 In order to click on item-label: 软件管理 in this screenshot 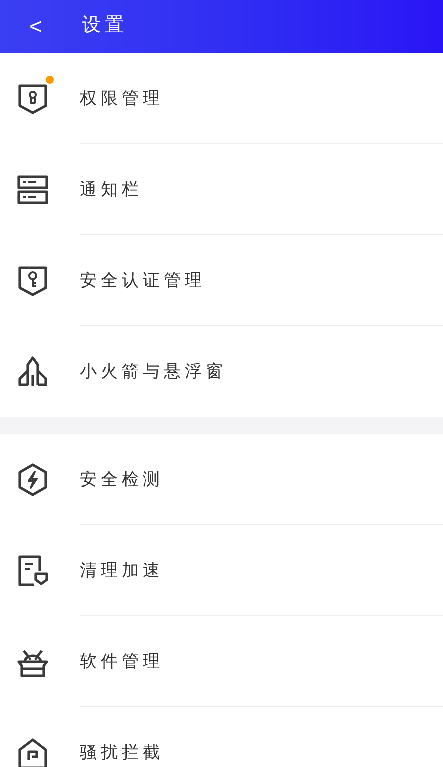, I will do `click(122, 661)`.